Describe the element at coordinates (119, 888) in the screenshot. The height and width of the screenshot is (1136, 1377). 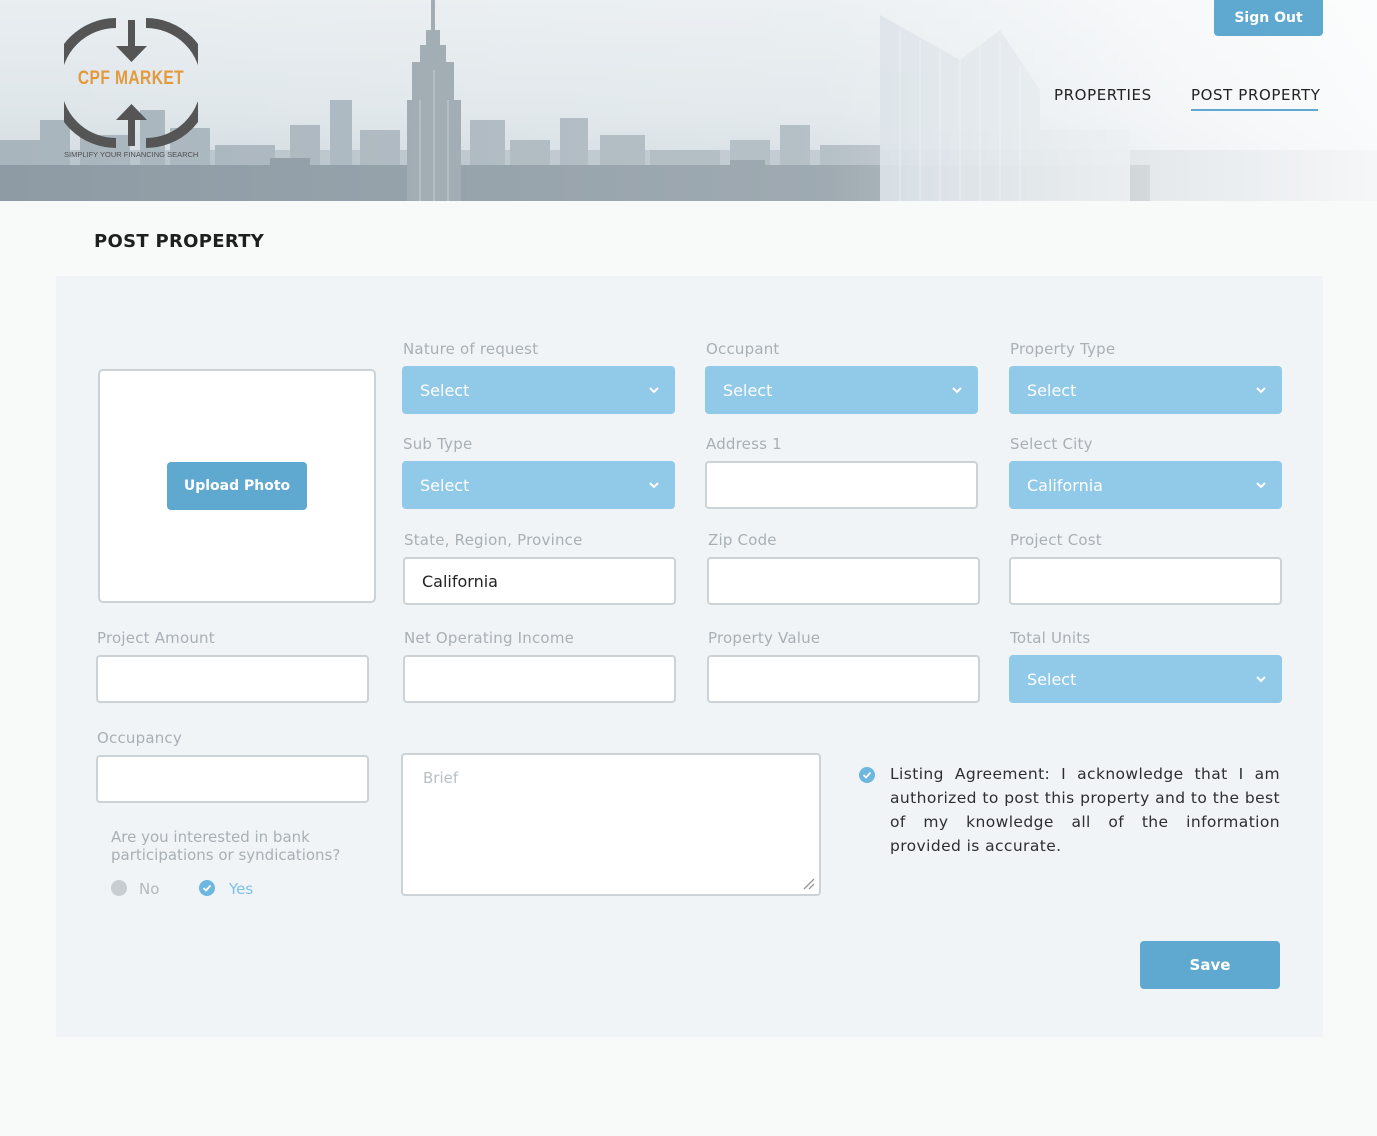
I see `radio-no` at that location.